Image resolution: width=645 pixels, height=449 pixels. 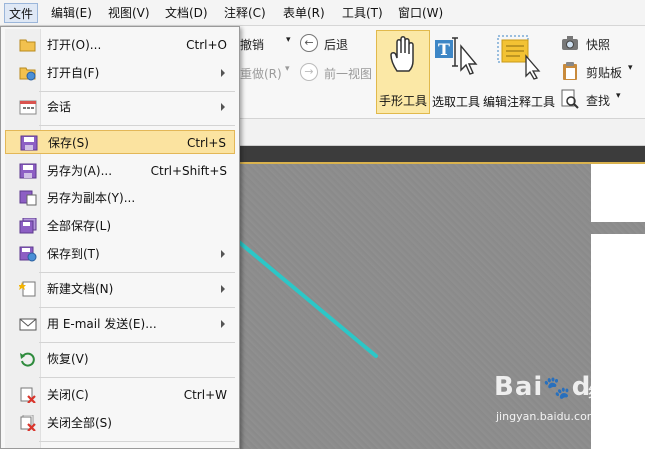 What do you see at coordinates (402, 101) in the screenshot?
I see `hand-tool-label: 手形工具` at bounding box center [402, 101].